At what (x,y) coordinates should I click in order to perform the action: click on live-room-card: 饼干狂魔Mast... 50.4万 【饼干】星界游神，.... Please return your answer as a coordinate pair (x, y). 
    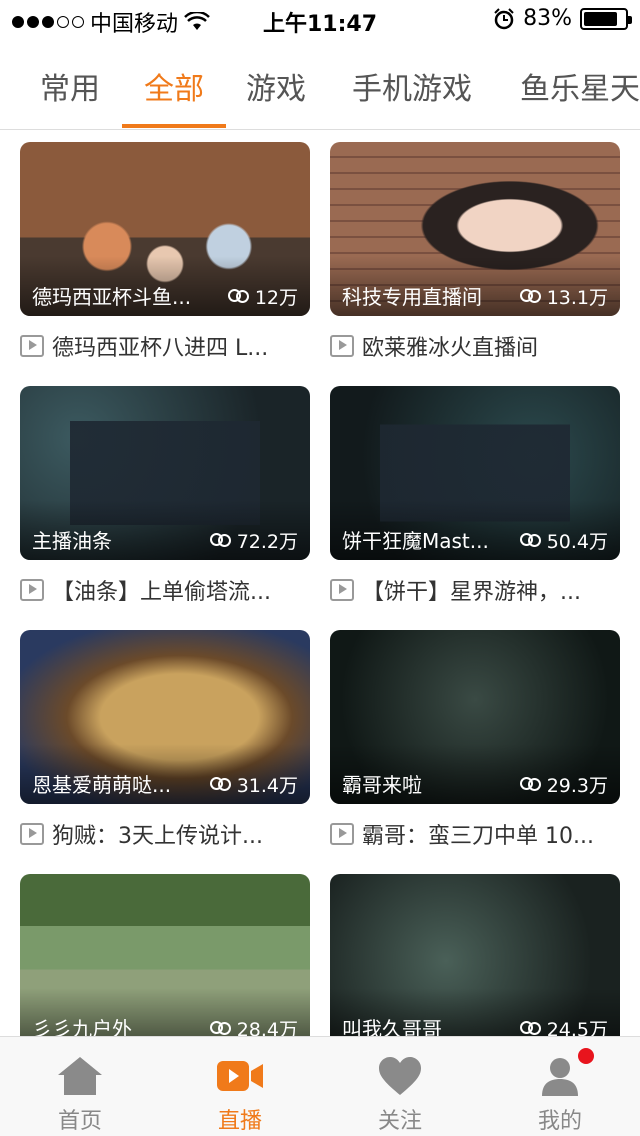
    Looking at the image, I should click on (475, 496).